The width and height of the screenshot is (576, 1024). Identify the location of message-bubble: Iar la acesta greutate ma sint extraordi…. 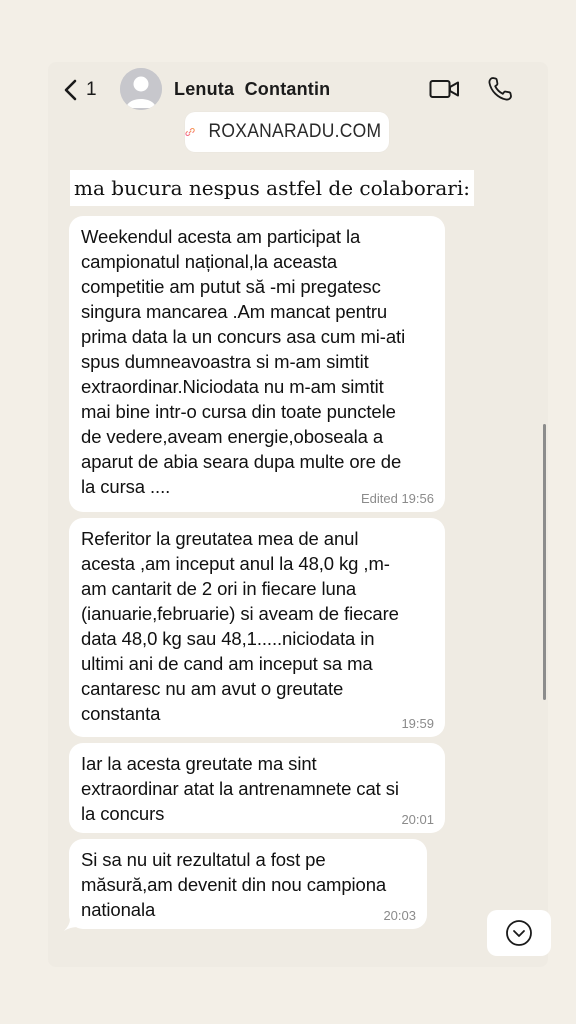
(257, 788).